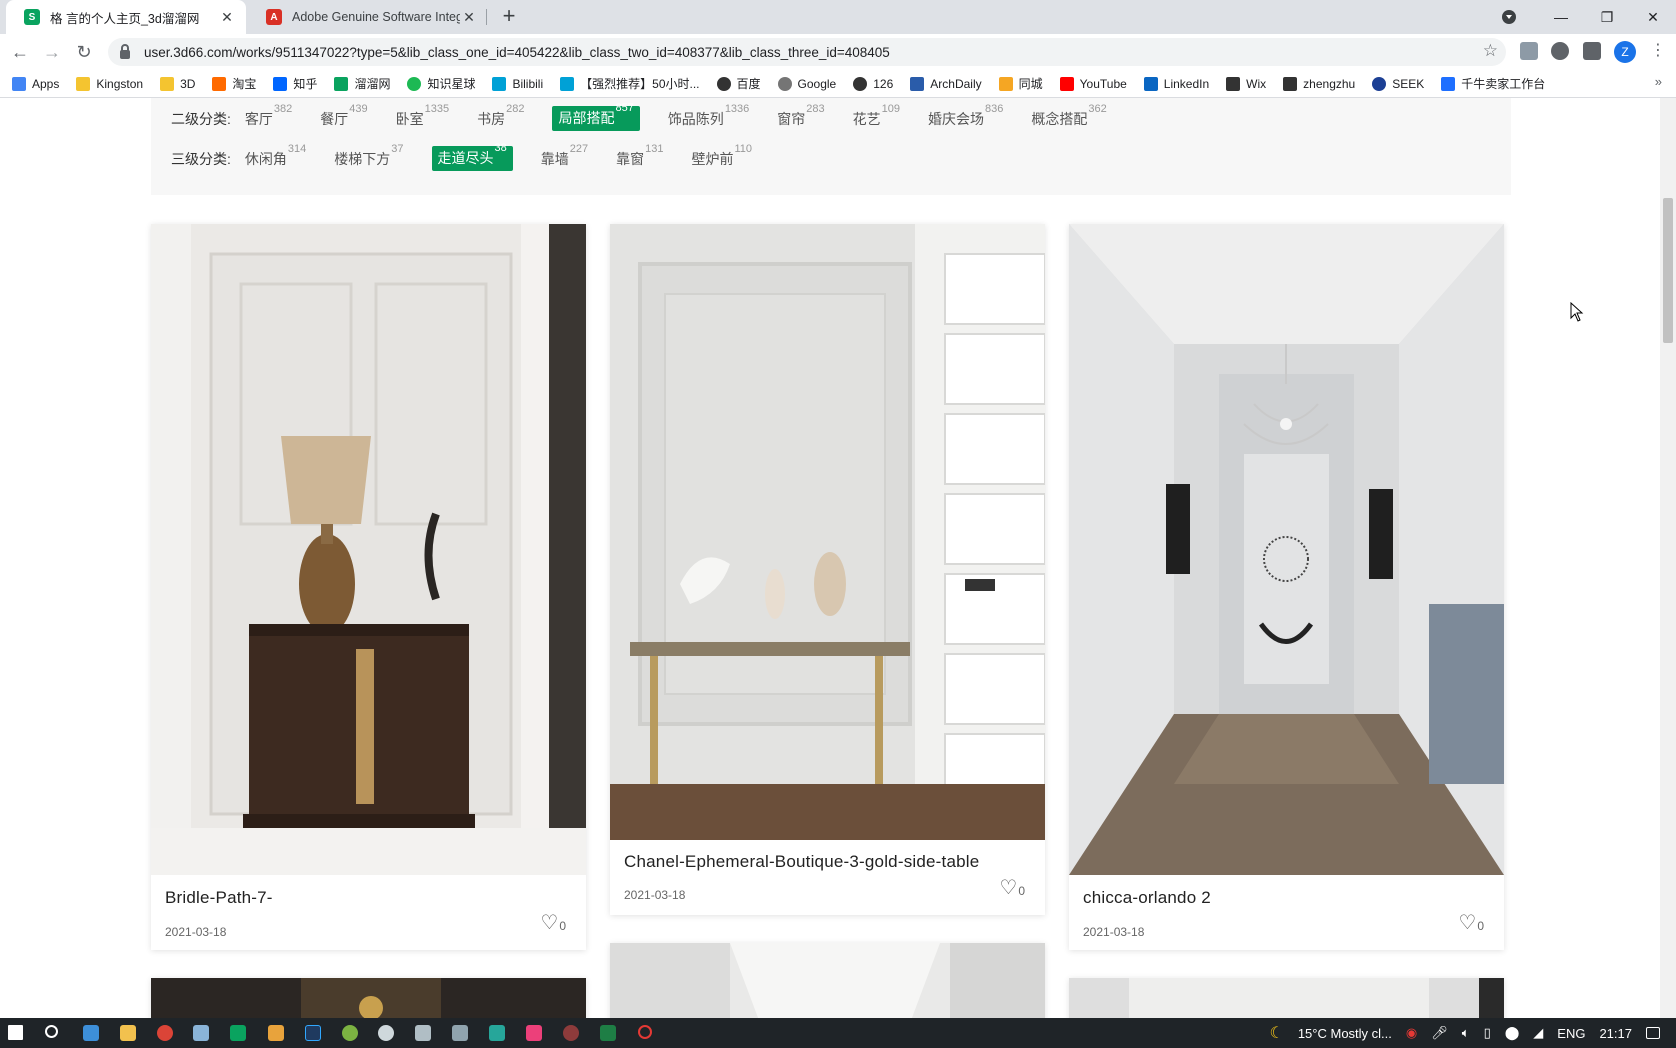 Image resolution: width=1676 pixels, height=1048 pixels. What do you see at coordinates (873, 83) in the screenshot?
I see `bookmark-126: 126` at bounding box center [873, 83].